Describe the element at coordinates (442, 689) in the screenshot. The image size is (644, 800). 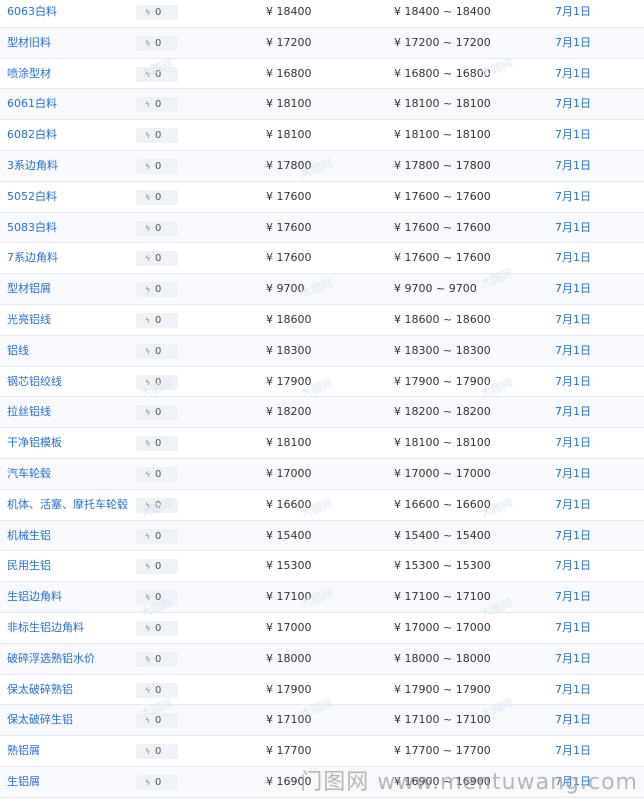
I see `price-range: ¥ 17900 ~ 17900` at that location.